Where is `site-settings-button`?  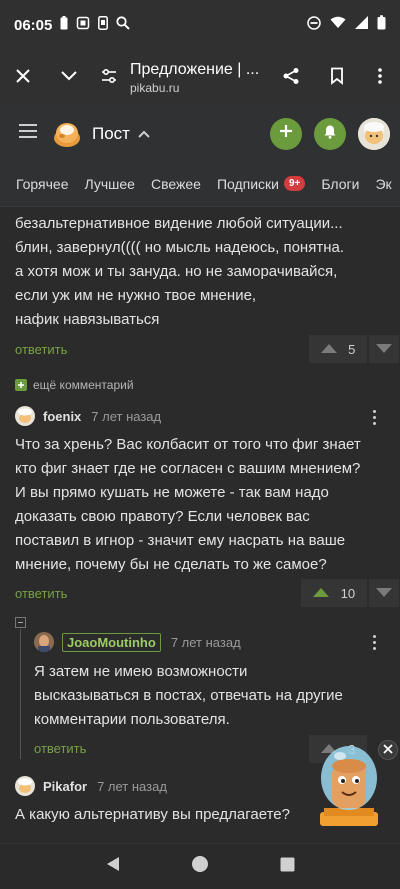
site-settings-button is located at coordinates (109, 78).